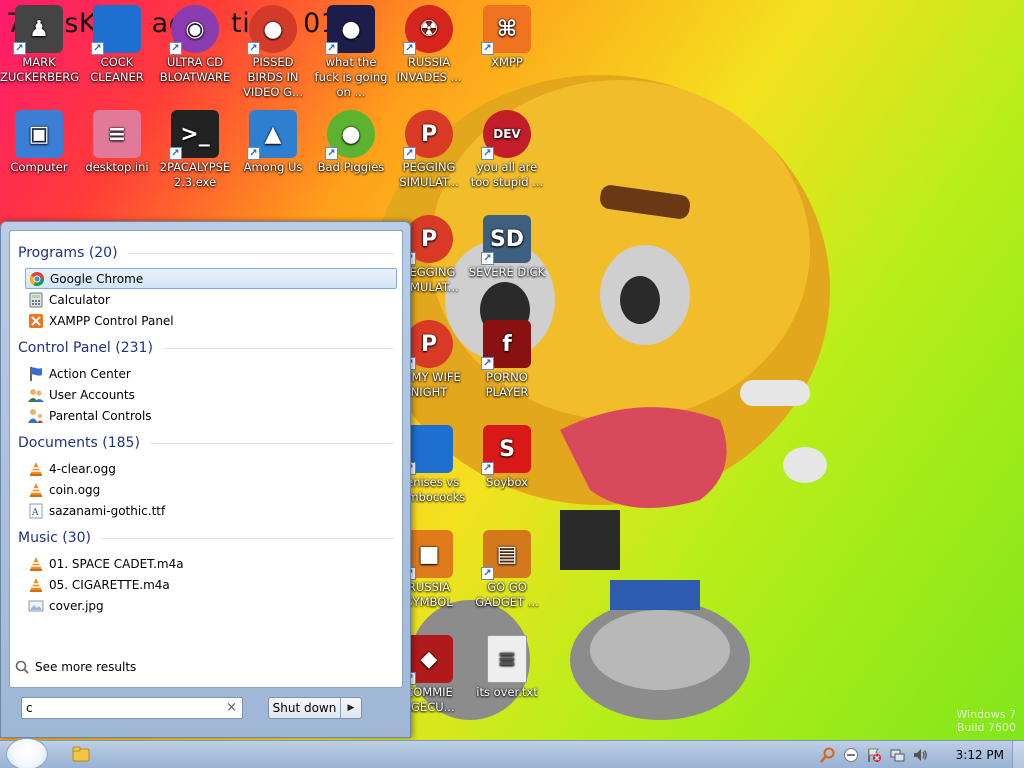 This screenshot has width=1024, height=768. I want to click on search-result-item: 01. SPACE CADET.m4a, so click(211, 563).